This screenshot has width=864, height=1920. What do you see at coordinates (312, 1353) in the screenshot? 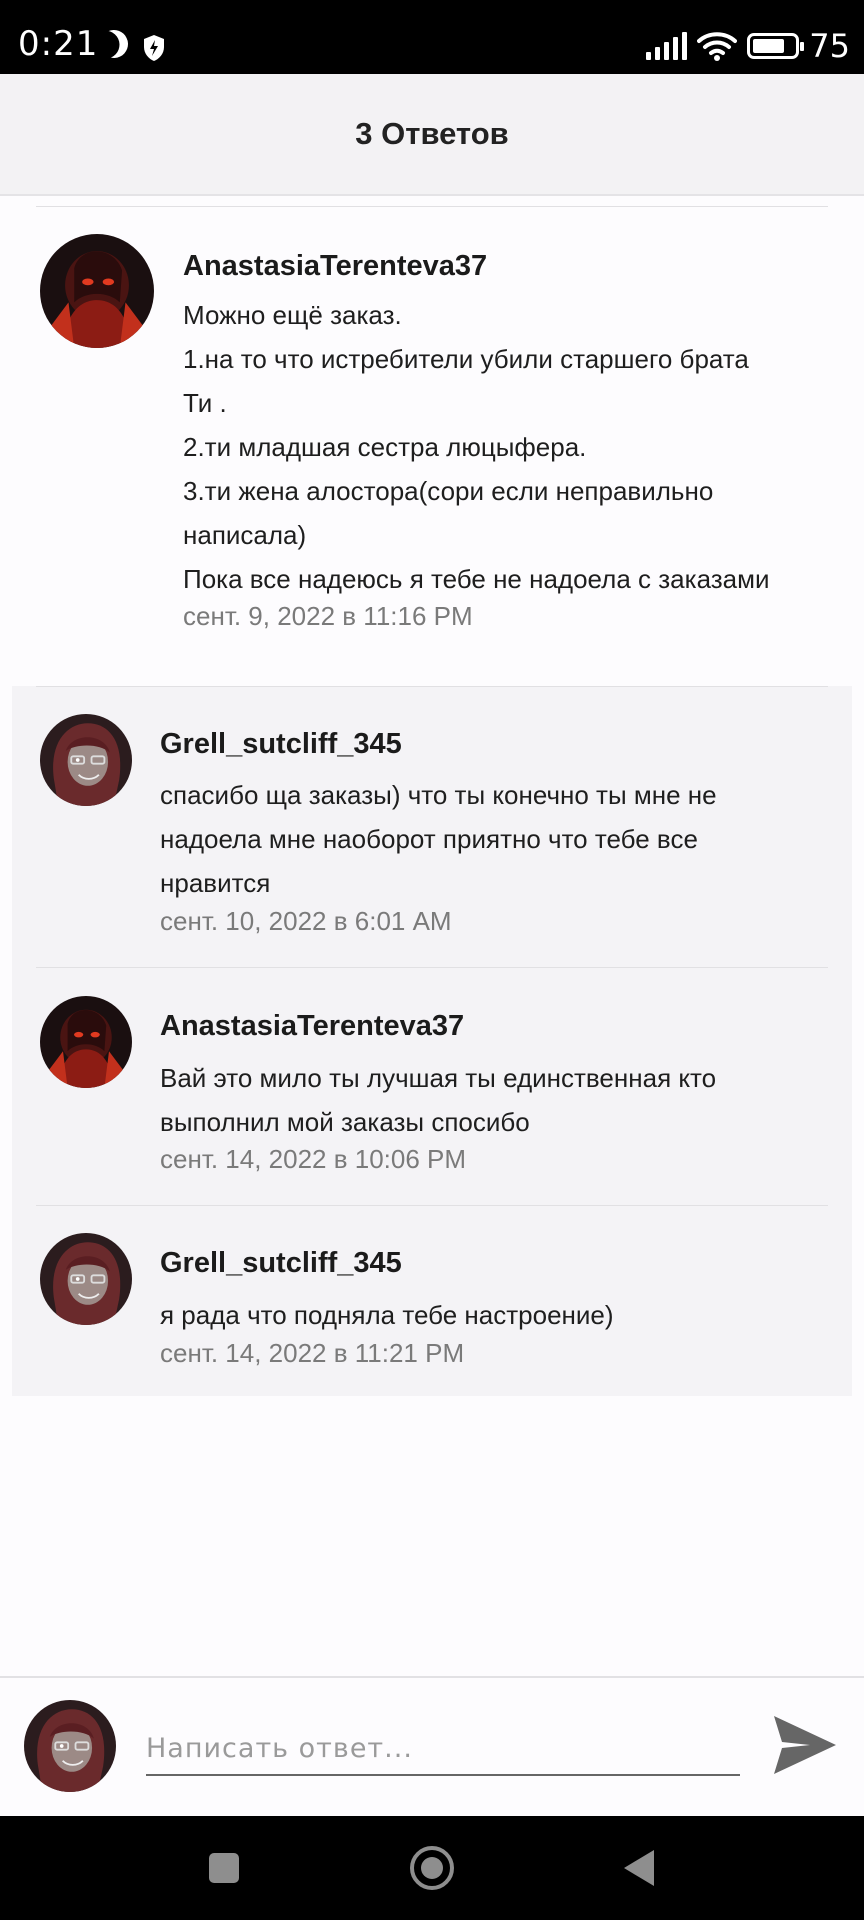
I see `reply-date: сент. 14, 2022 в 11:21 PM` at bounding box center [312, 1353].